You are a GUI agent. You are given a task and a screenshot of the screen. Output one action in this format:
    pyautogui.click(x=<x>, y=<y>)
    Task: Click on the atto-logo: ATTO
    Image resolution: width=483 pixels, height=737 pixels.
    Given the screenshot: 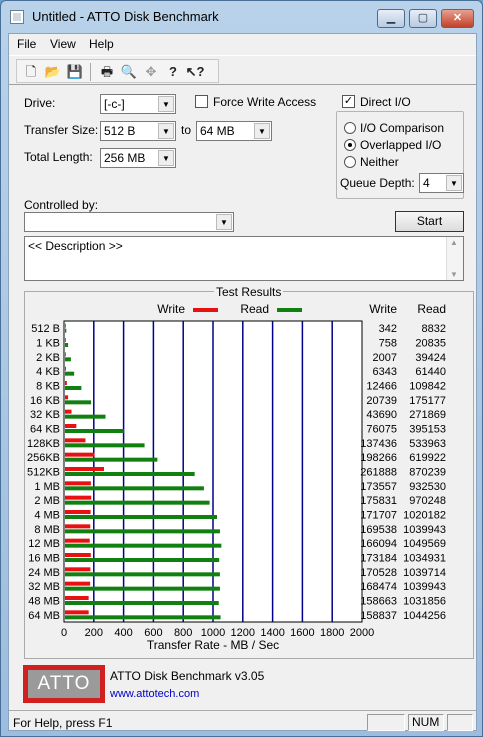 What is the action you would take?
    pyautogui.click(x=64, y=684)
    